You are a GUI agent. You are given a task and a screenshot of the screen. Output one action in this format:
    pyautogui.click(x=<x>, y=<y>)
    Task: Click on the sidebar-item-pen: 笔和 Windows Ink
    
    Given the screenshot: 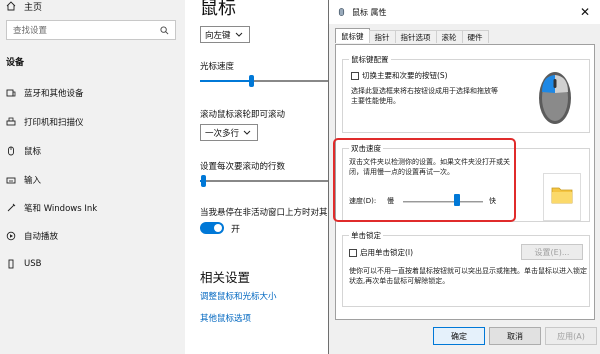 What is the action you would take?
    pyautogui.click(x=51, y=208)
    